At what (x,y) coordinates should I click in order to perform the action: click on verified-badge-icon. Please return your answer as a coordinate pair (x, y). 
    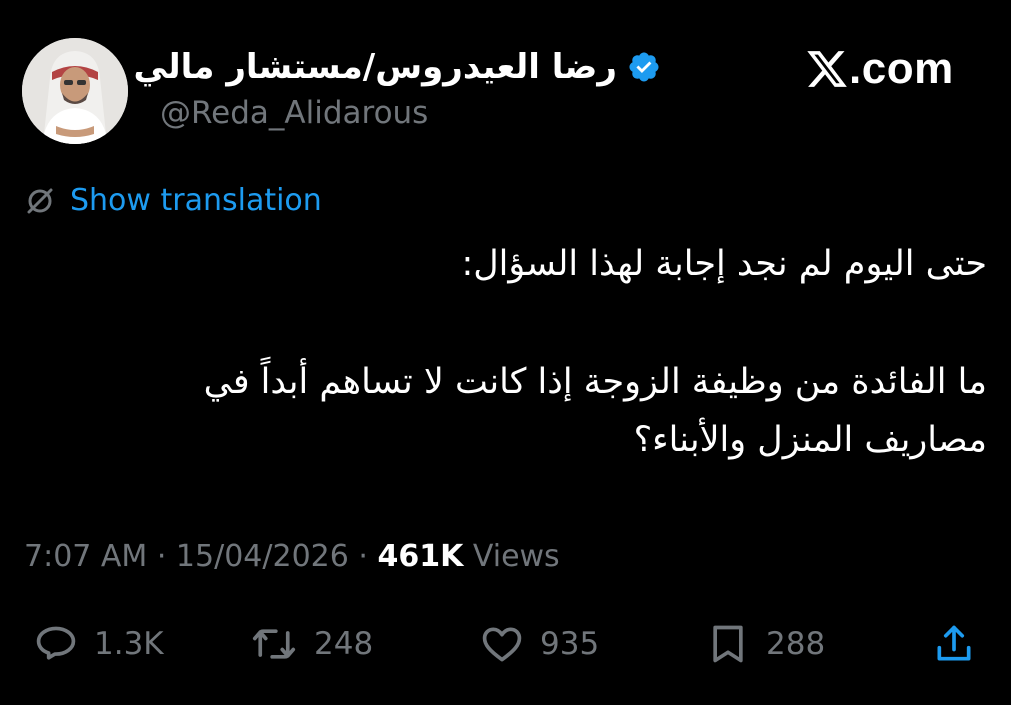
    Looking at the image, I should click on (644, 67).